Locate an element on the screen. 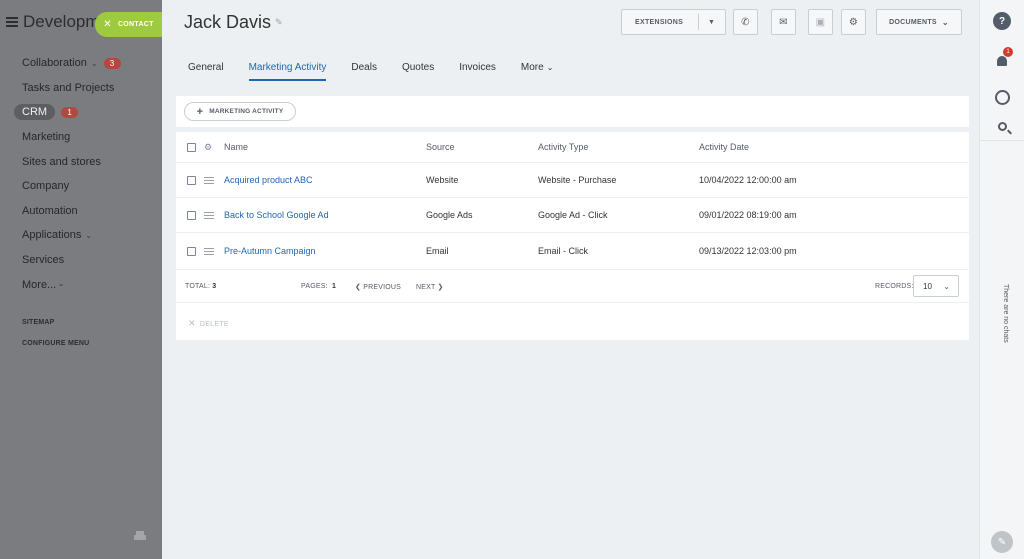 The height and width of the screenshot is (559, 1024). envelope-icon: ✉ is located at coordinates (783, 22).